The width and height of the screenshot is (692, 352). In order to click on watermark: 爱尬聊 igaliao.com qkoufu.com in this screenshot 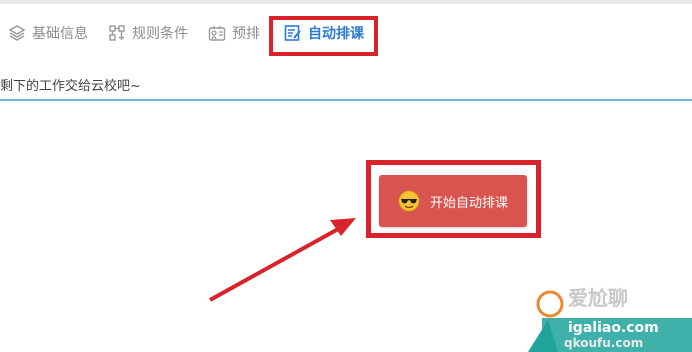, I will do `click(610, 316)`.